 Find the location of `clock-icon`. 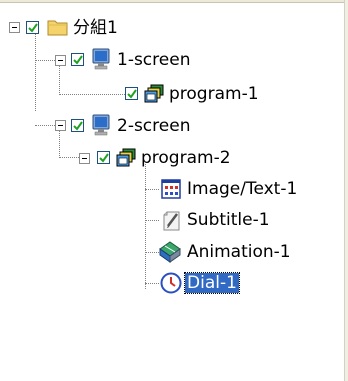

clock-icon is located at coordinates (171, 283).